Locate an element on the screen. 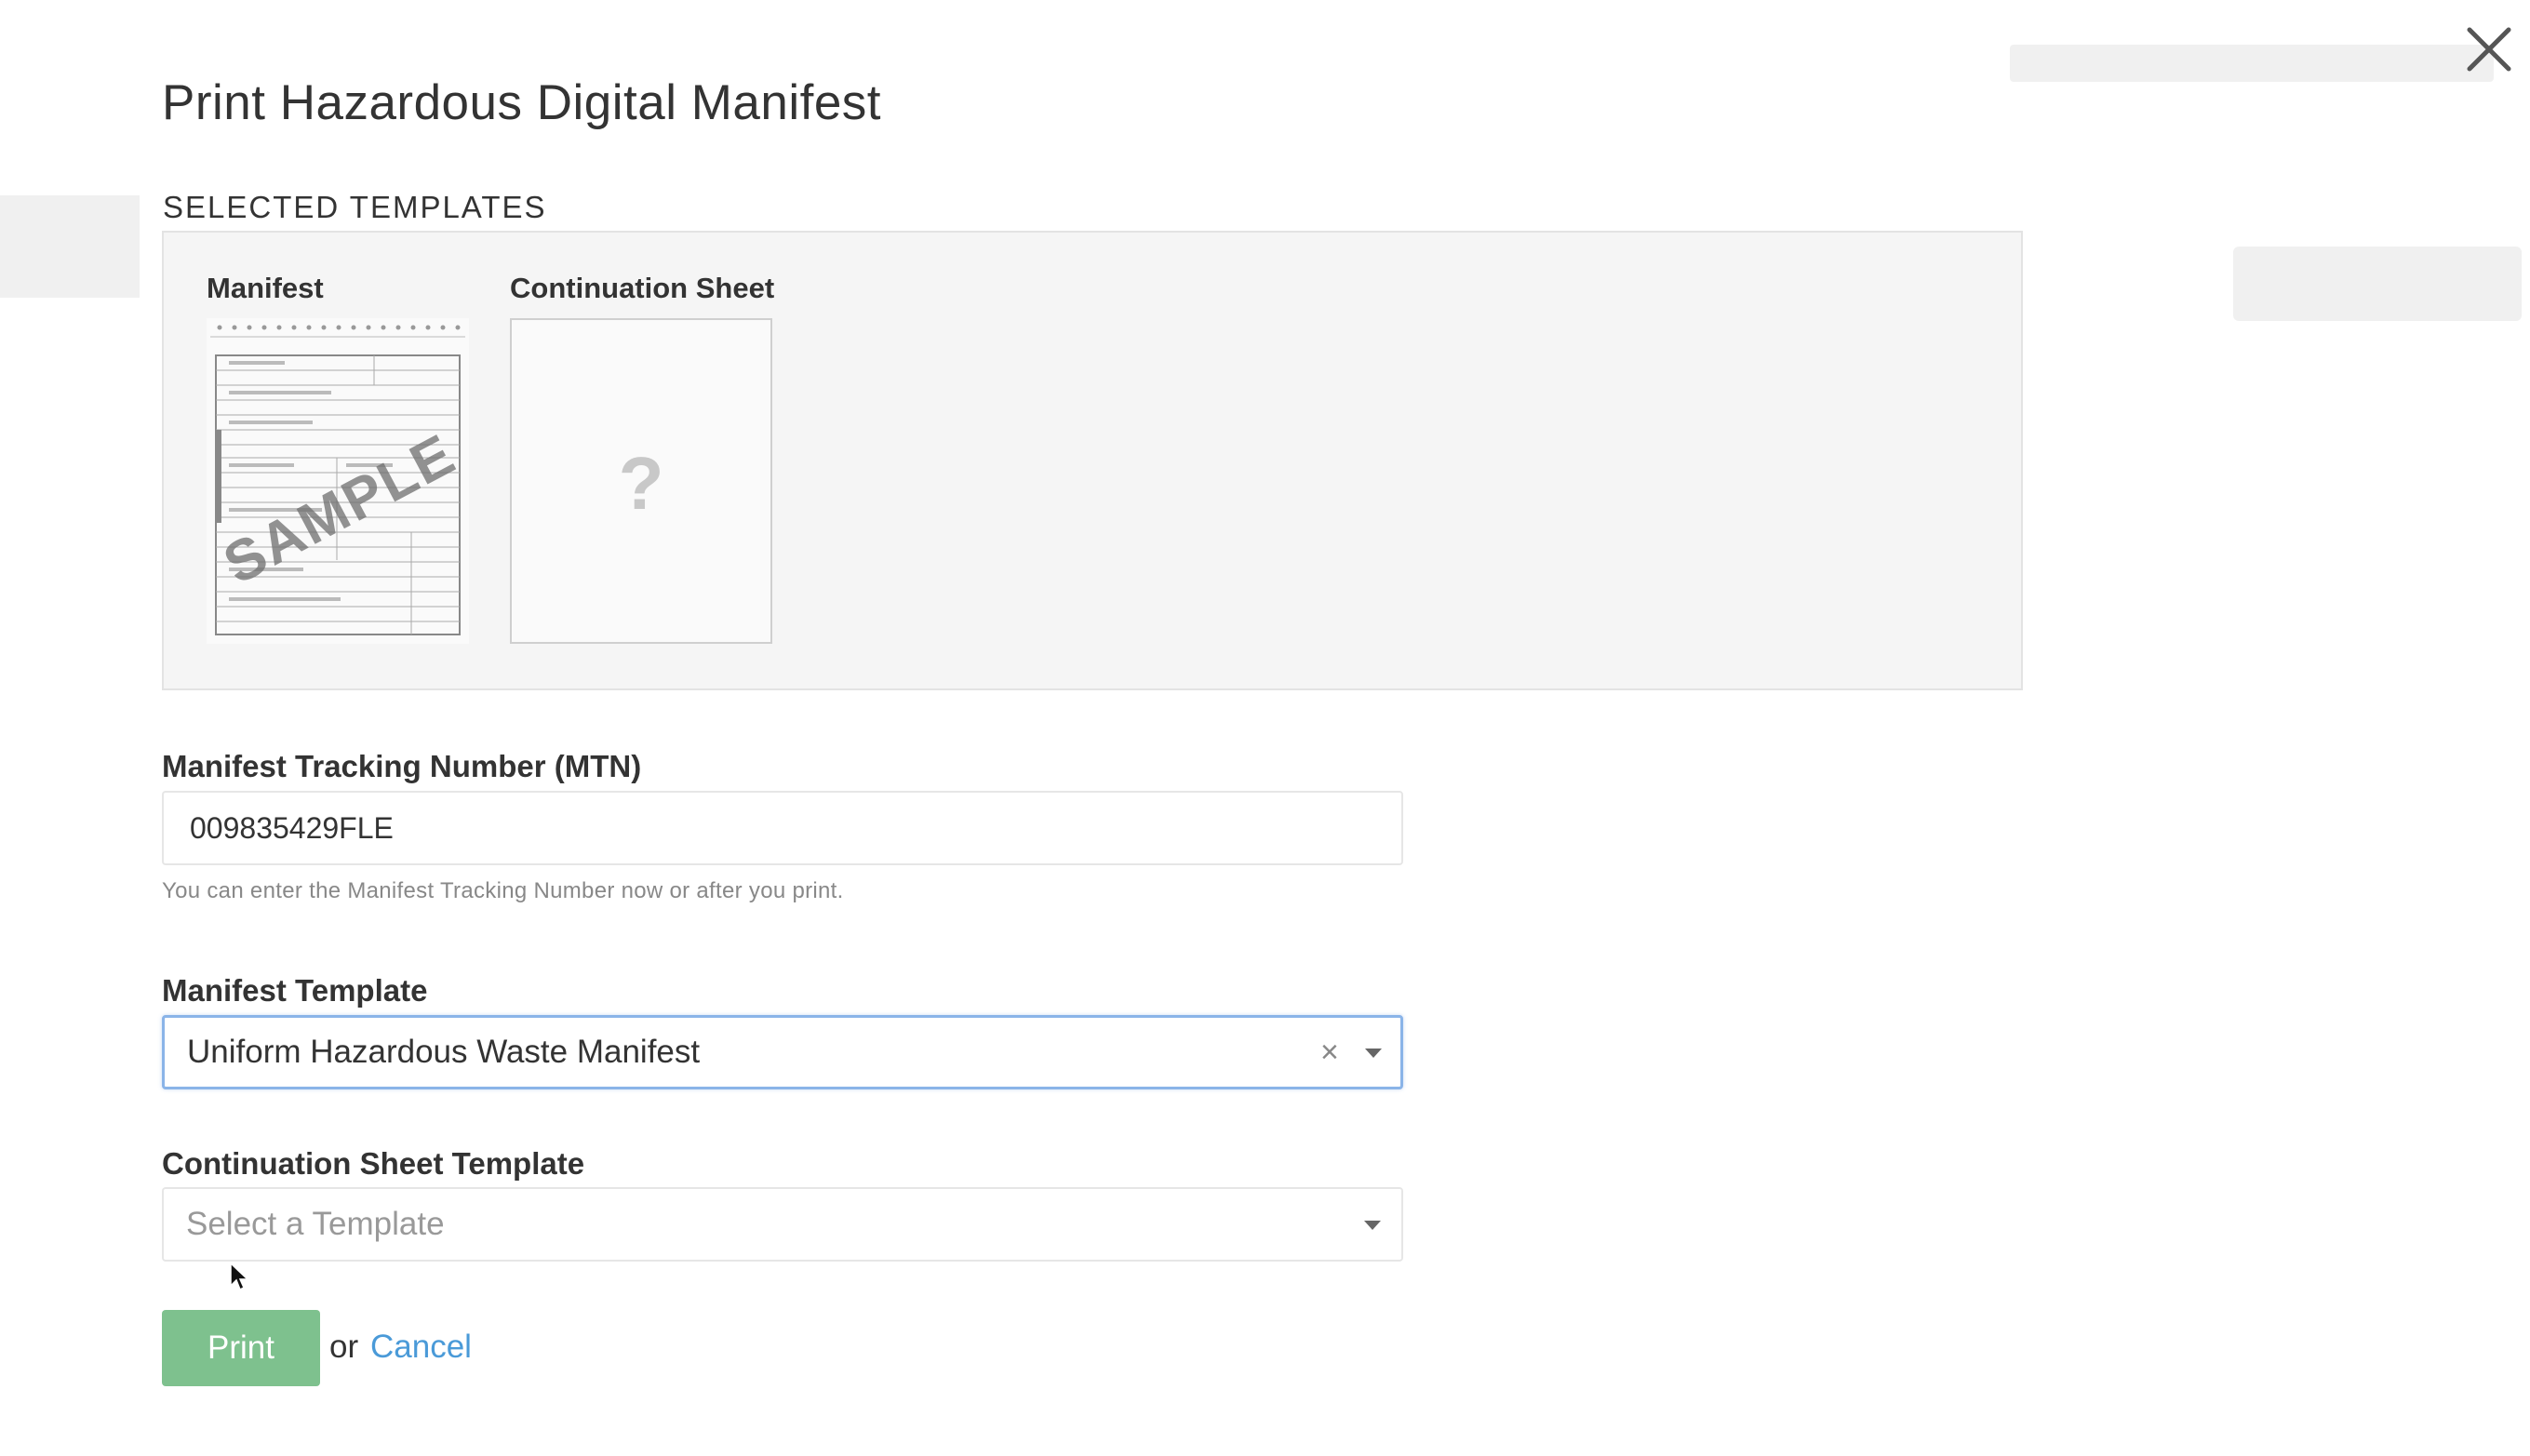  close-icon is located at coordinates (2489, 49).